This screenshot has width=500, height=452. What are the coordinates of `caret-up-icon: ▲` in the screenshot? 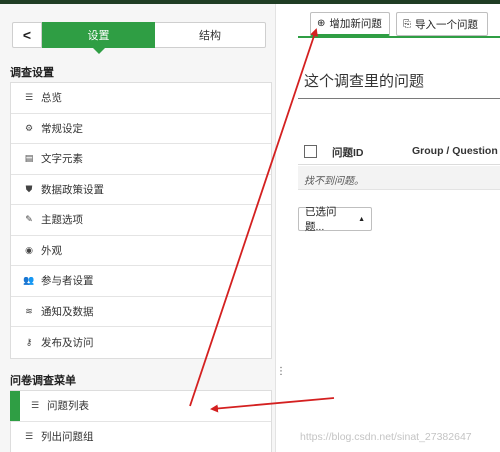 It's located at (361, 219).